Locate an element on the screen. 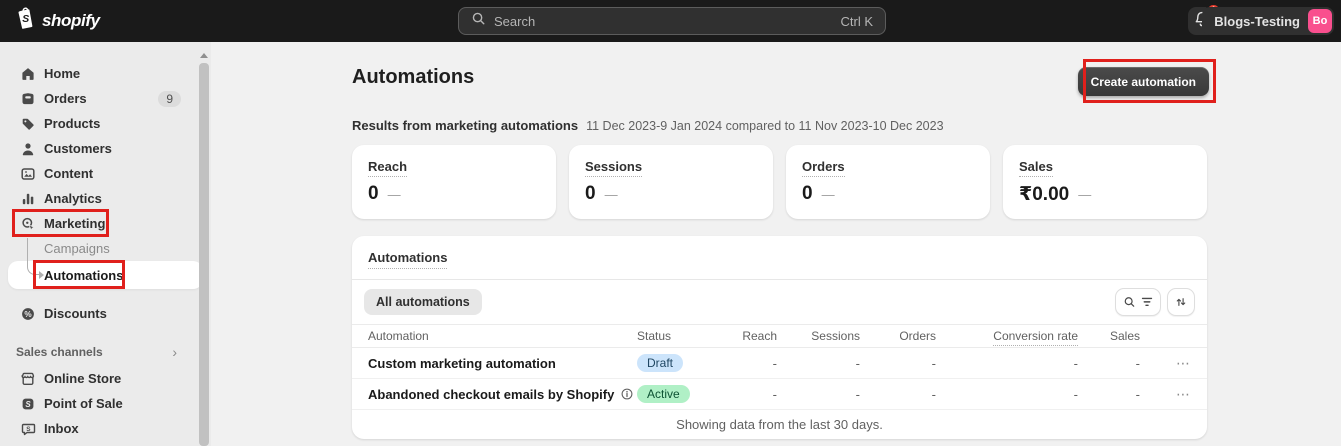  tab-all-automations: All automations is located at coordinates (423, 302).